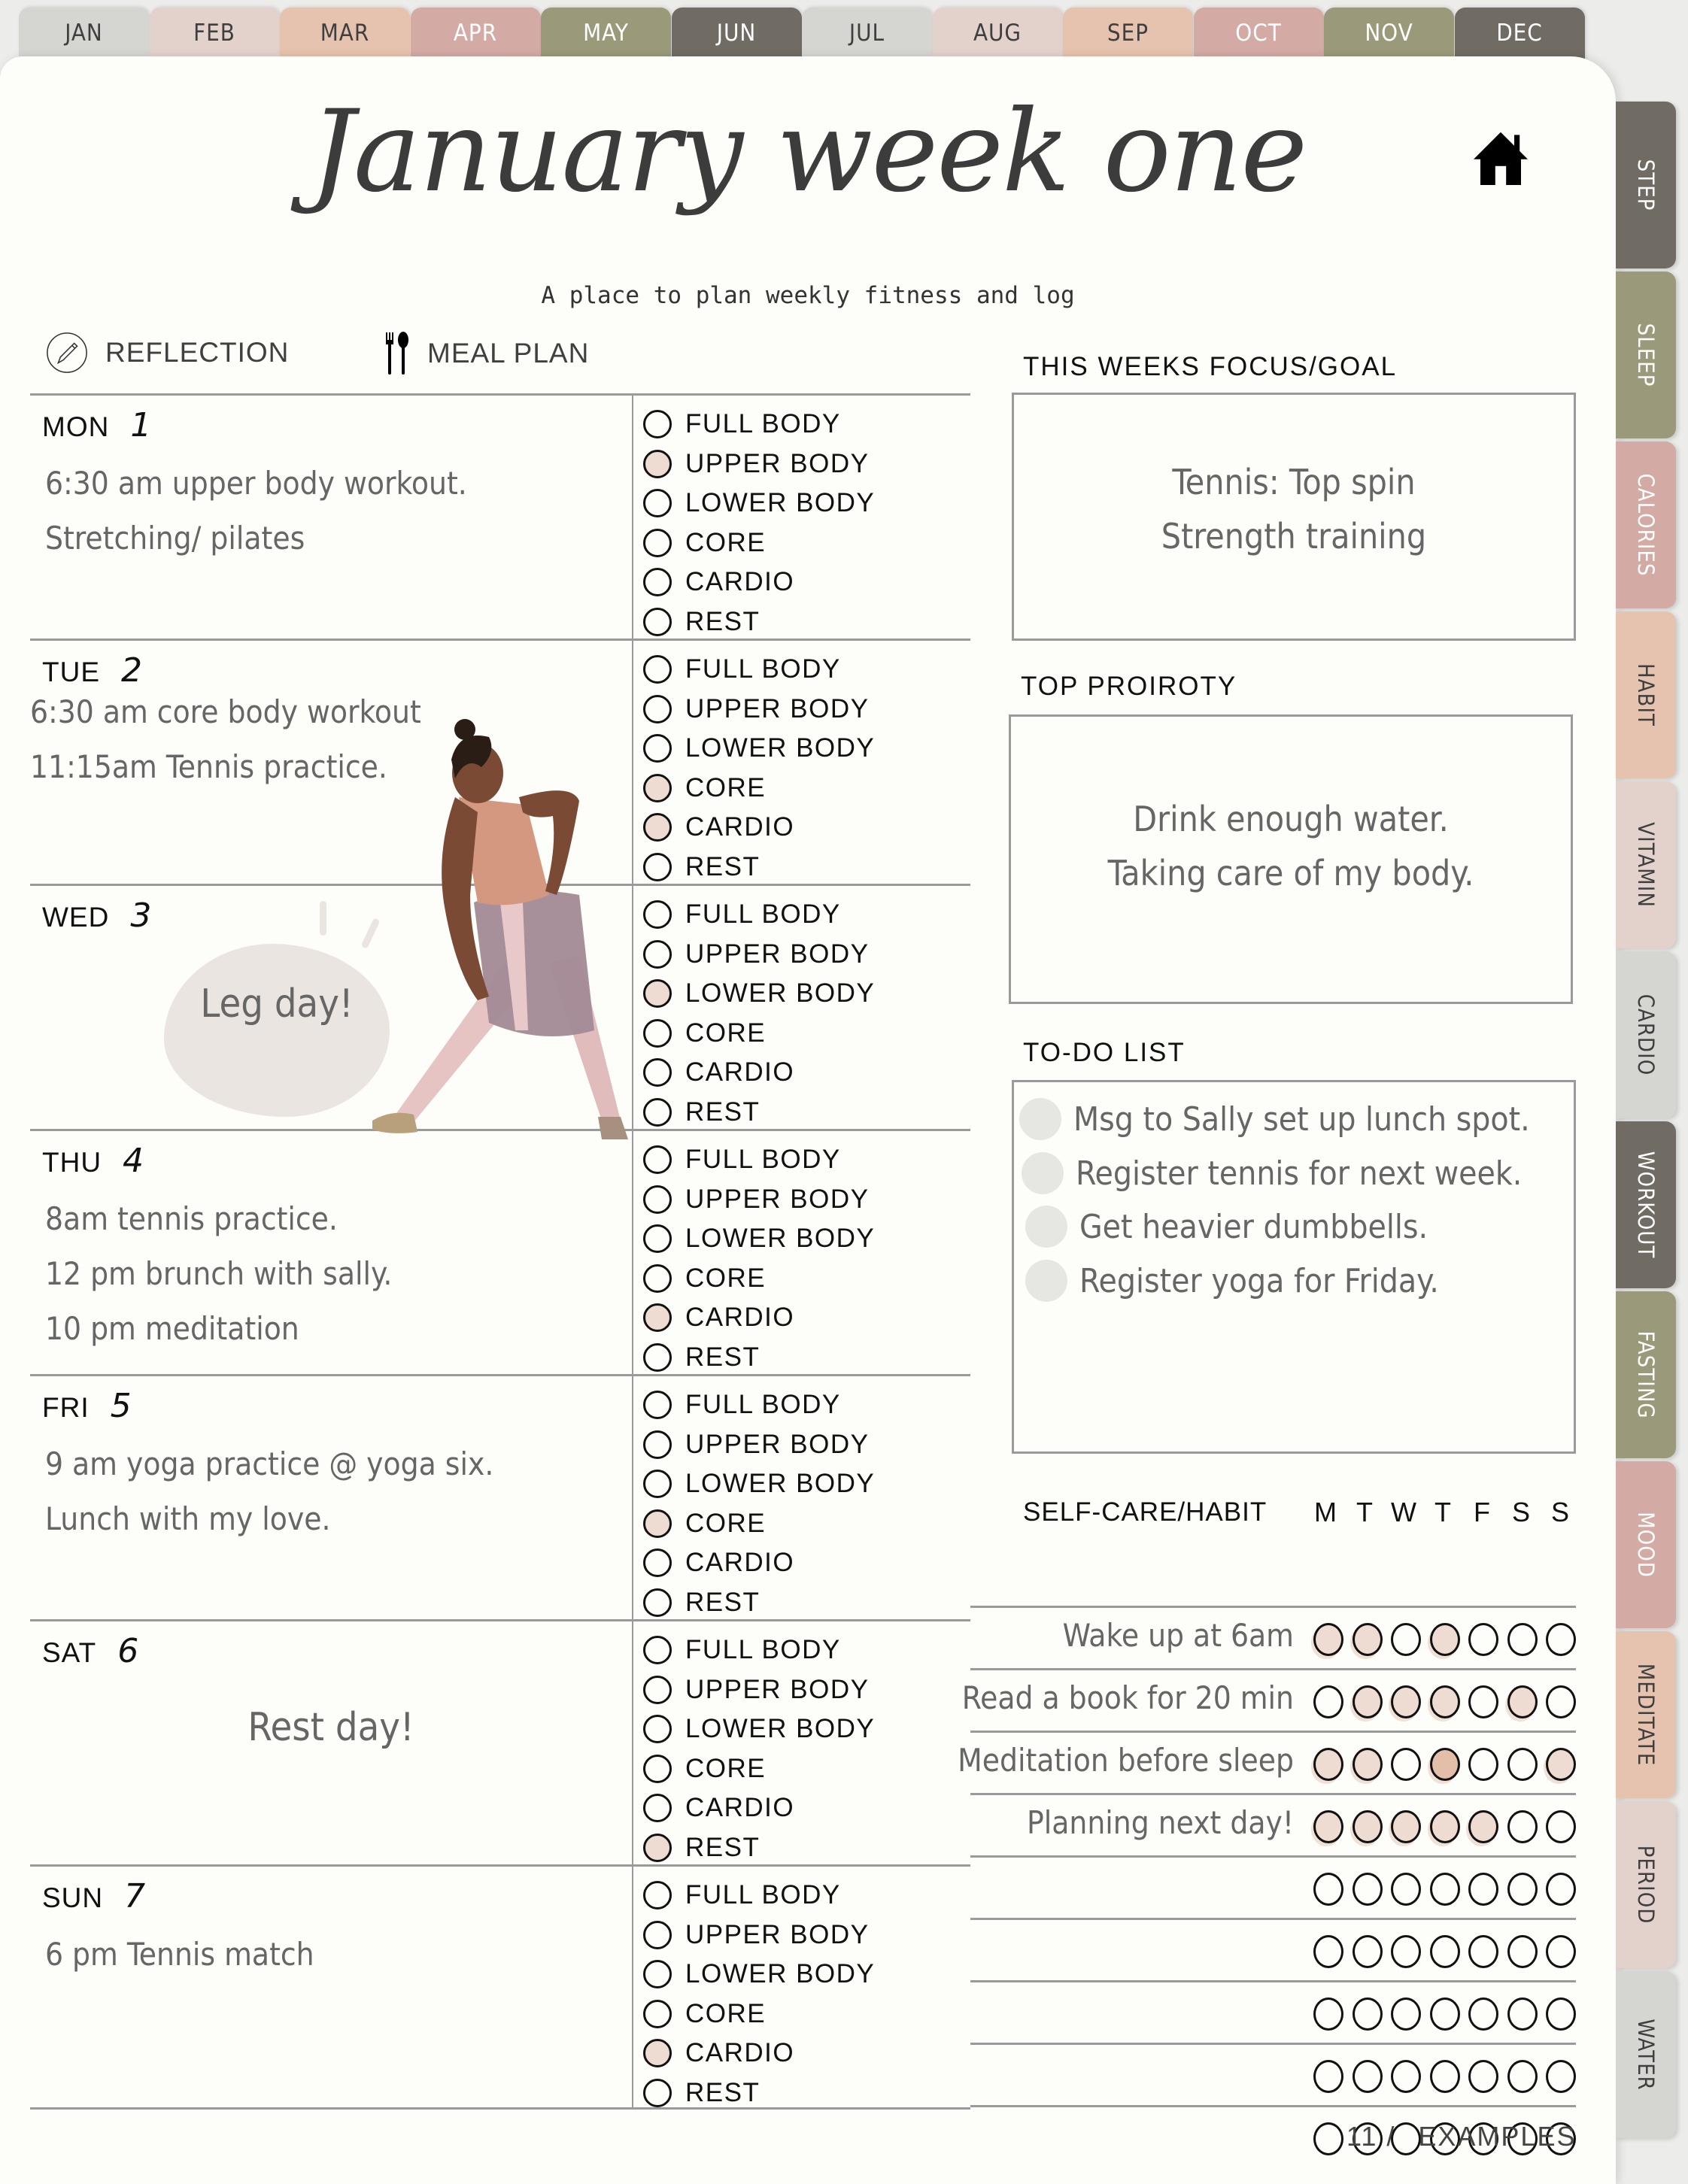  Describe the element at coordinates (1646, 1374) in the screenshot. I see `side-tab-fasting: FASTING` at that location.